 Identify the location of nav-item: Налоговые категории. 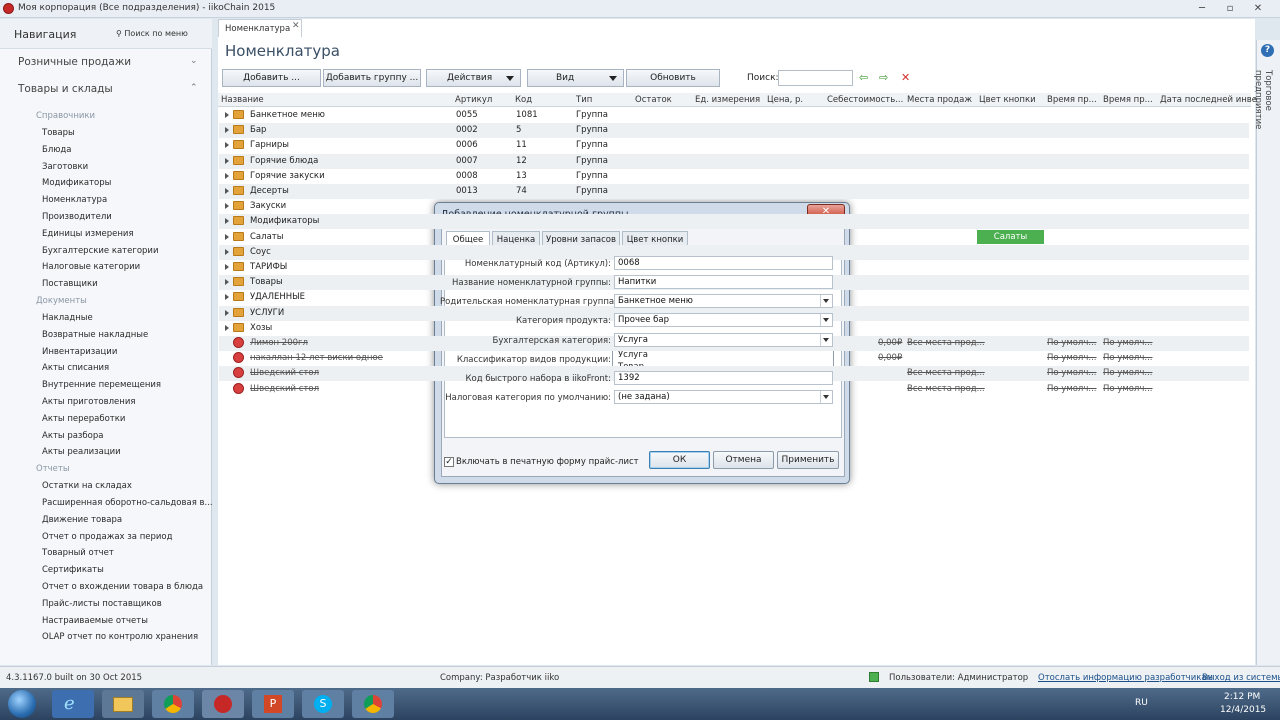
(91, 267).